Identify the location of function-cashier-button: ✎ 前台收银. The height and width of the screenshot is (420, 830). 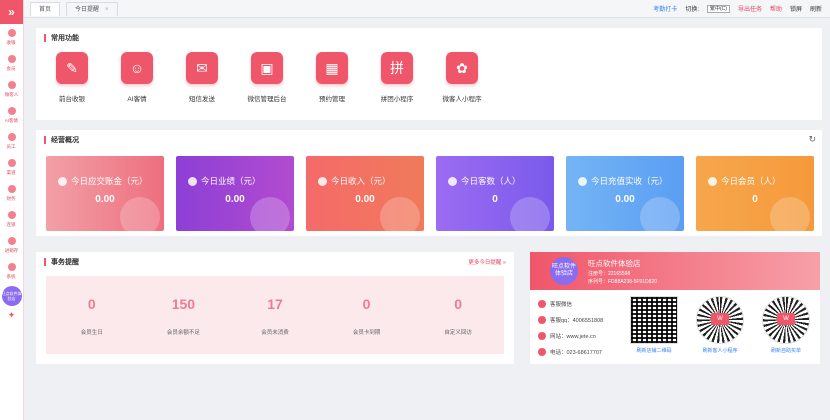
(72, 77).